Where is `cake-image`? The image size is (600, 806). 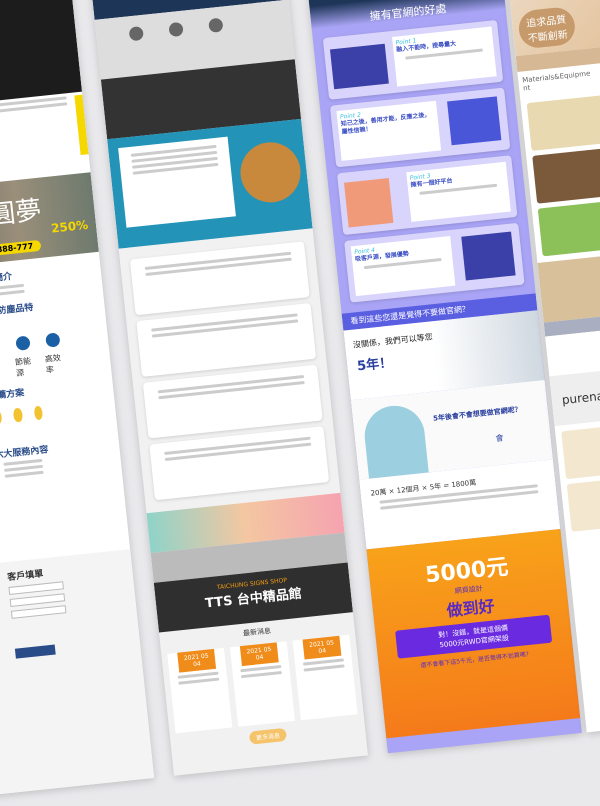
cake-image is located at coordinates (270, 172).